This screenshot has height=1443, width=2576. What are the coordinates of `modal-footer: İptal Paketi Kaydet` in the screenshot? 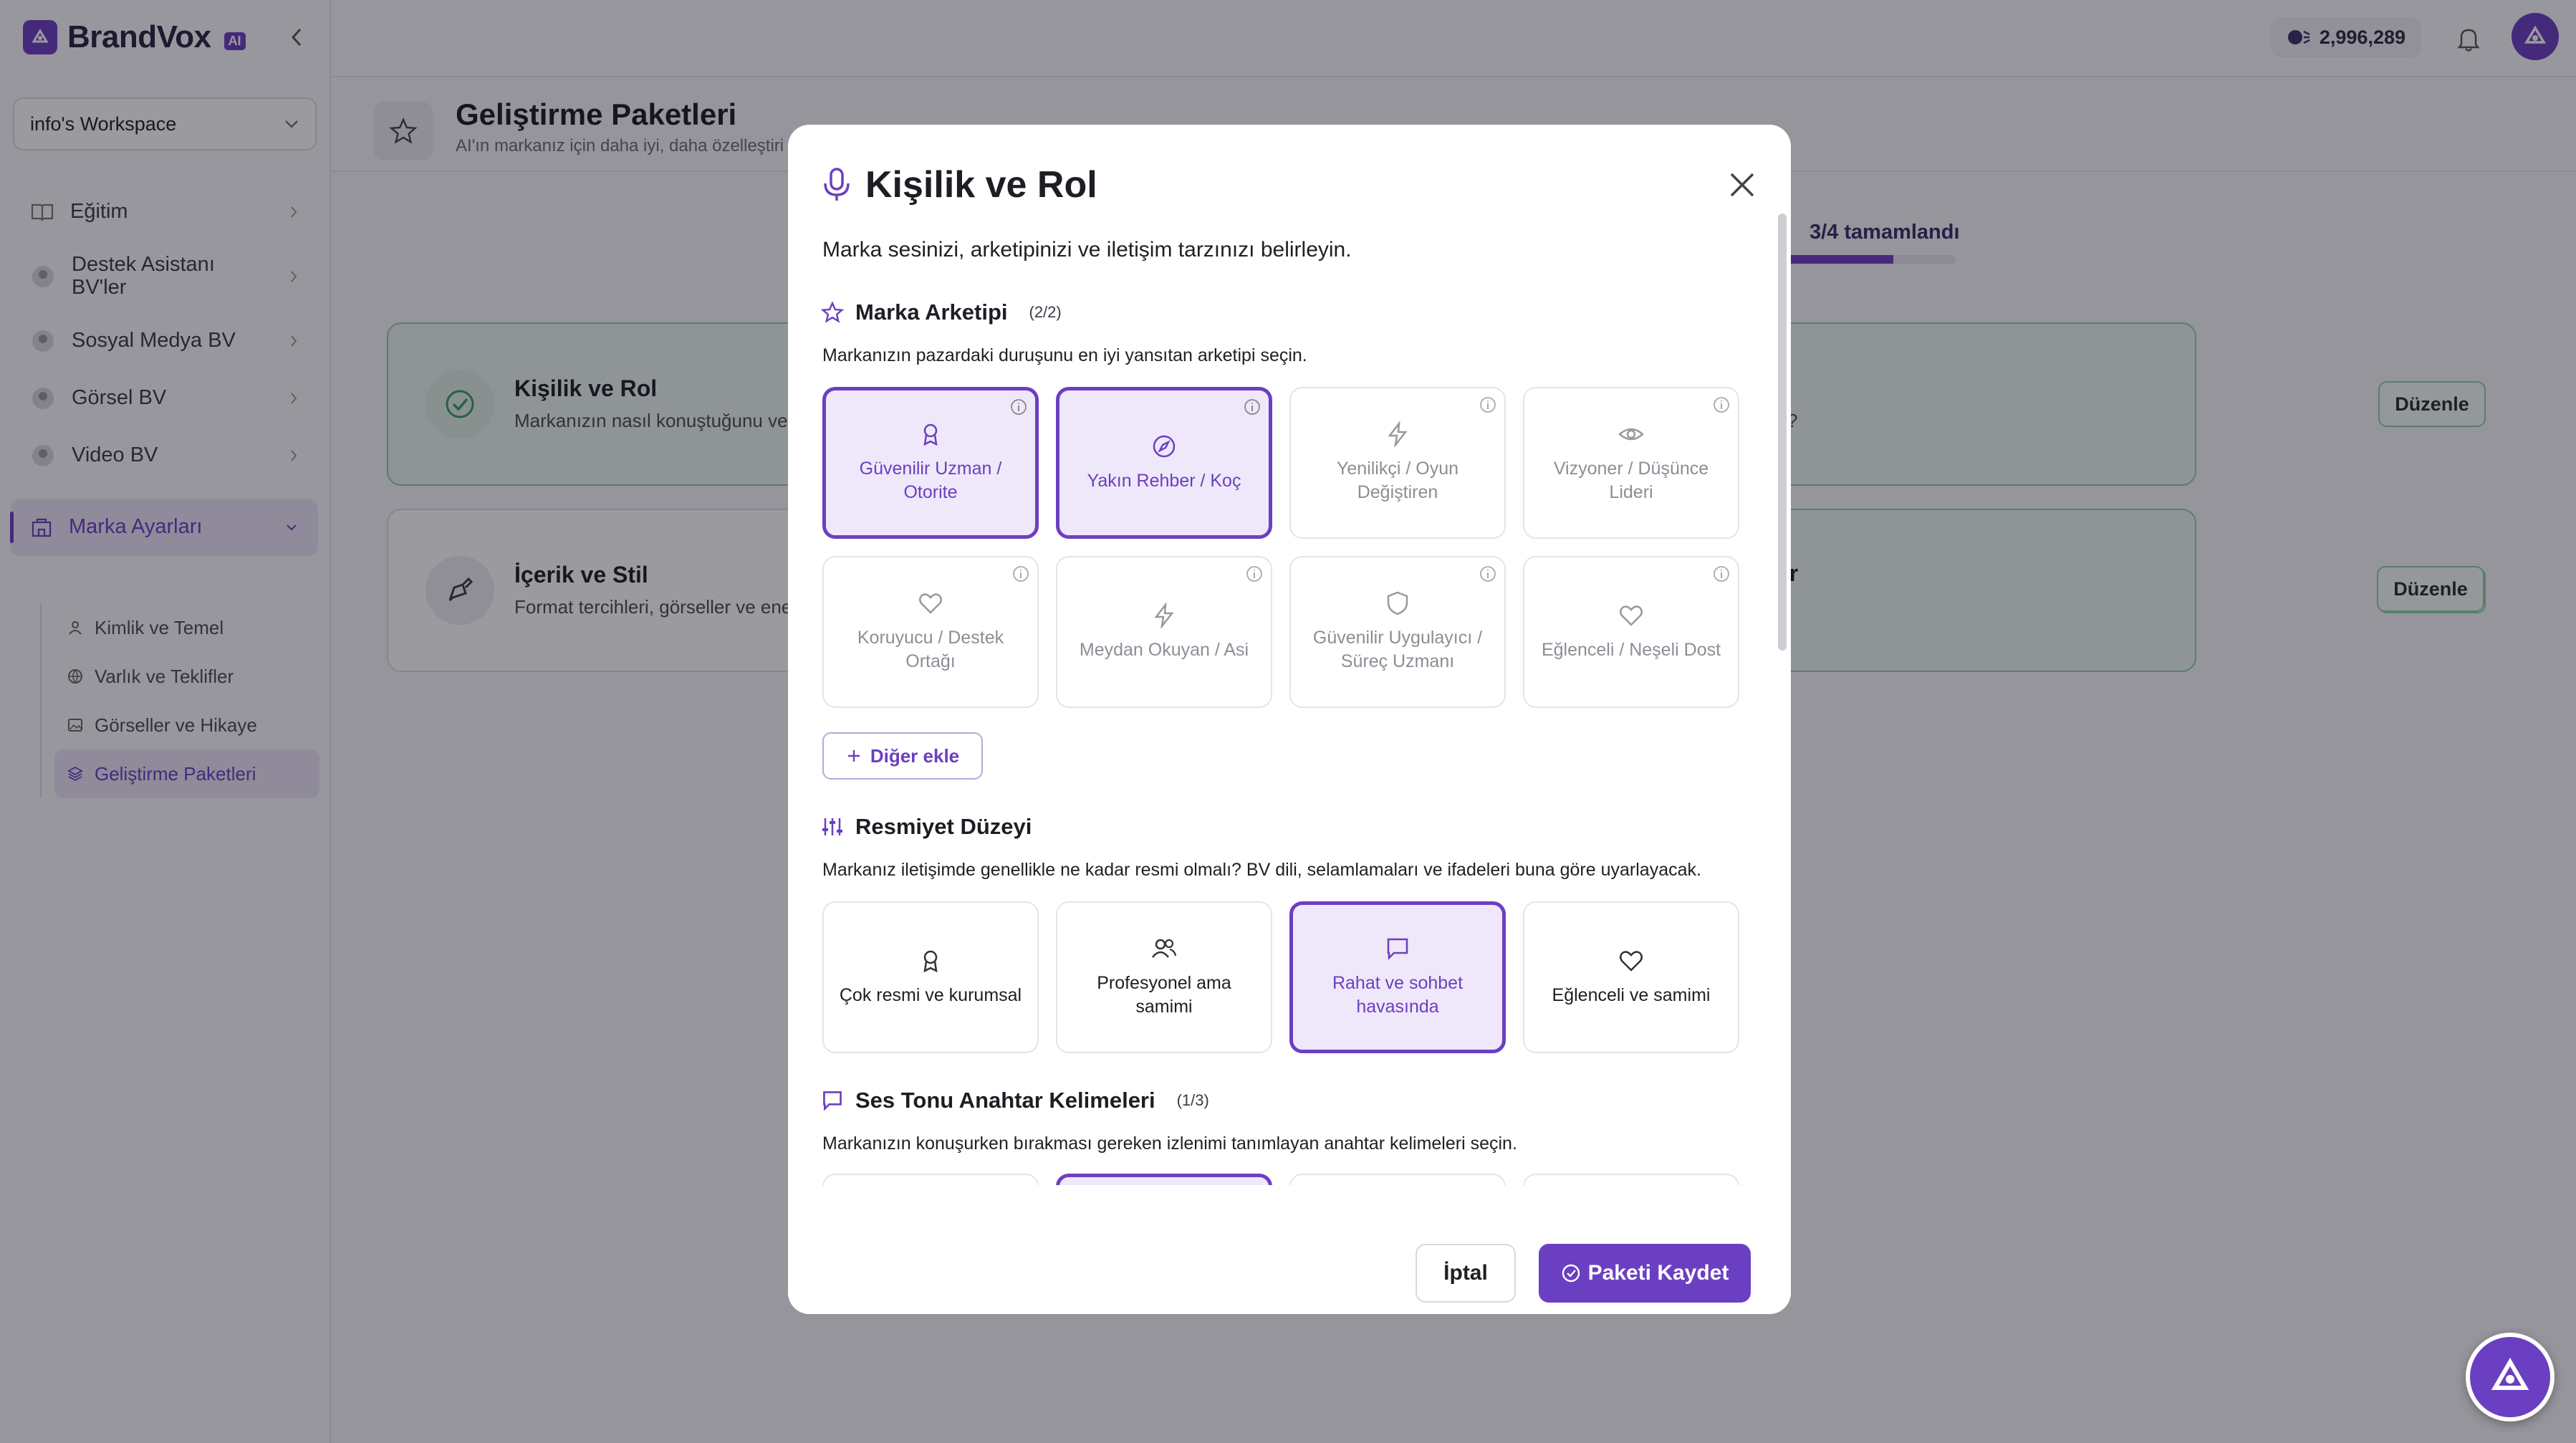 It's located at (1290, 1271).